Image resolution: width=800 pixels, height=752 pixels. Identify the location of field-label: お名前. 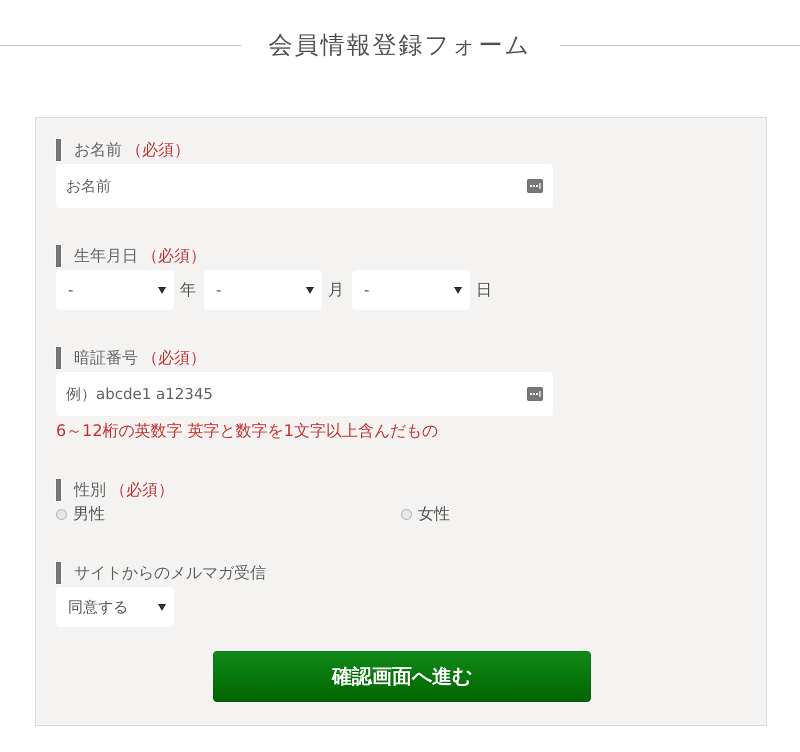
(98, 150).